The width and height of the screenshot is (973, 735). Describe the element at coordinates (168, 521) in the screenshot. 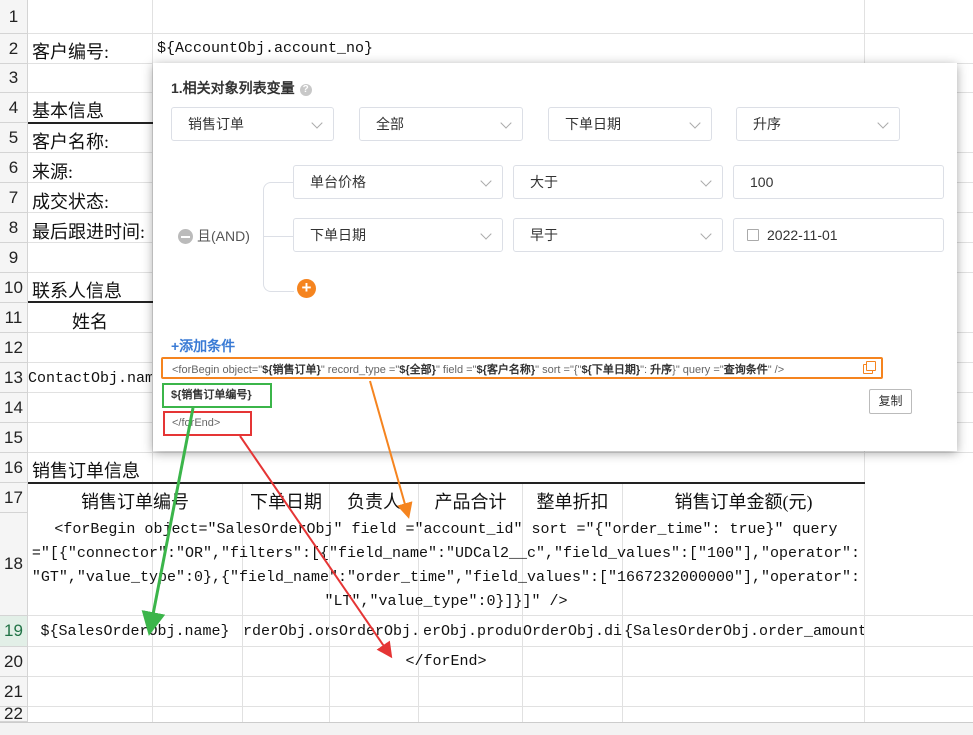

I see `arrow-order-no` at that location.